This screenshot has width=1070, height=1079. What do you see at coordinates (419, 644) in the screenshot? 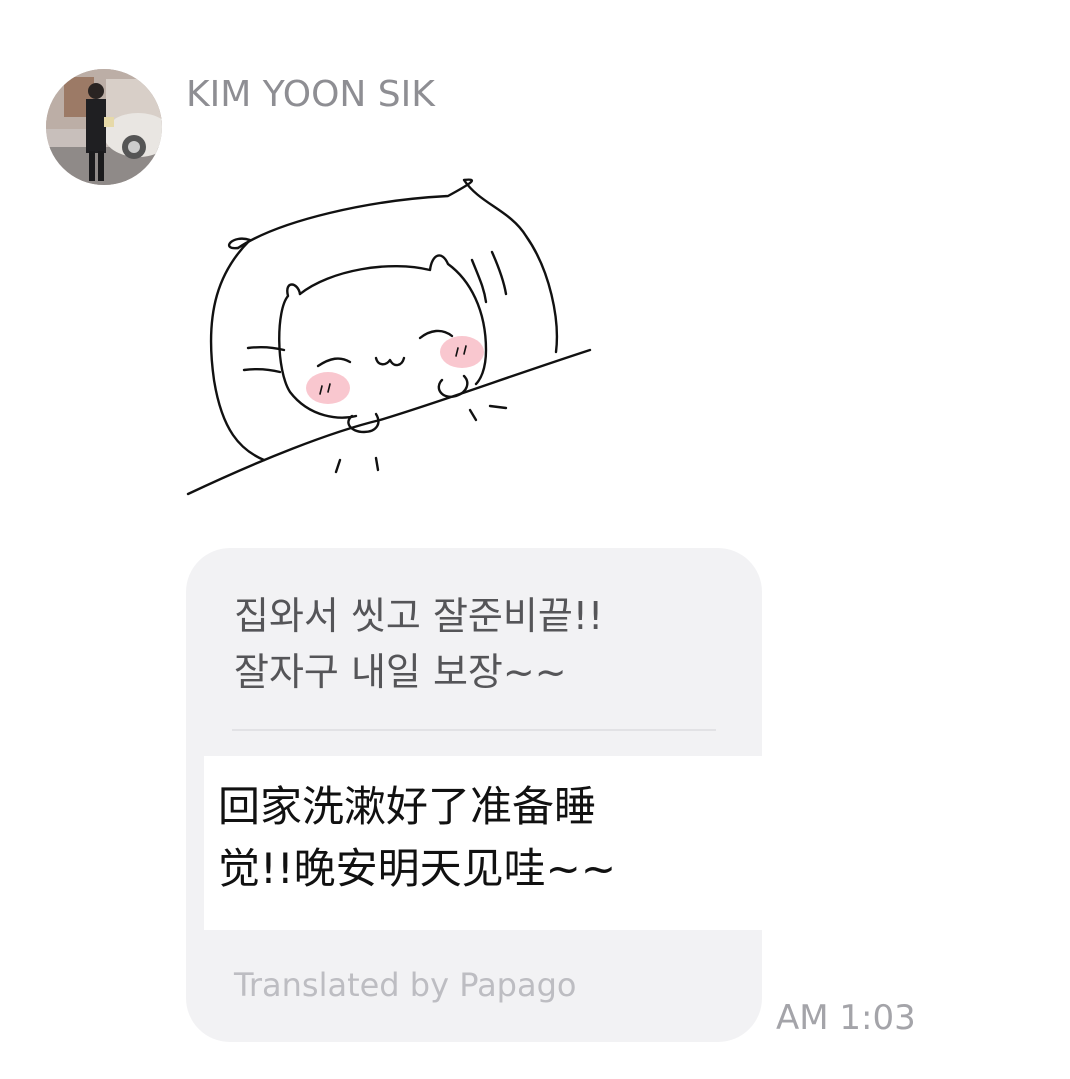
I see `original-message-text: 집와서 씻고 잘준비끝!! 잘자구 내일 보장~~` at bounding box center [419, 644].